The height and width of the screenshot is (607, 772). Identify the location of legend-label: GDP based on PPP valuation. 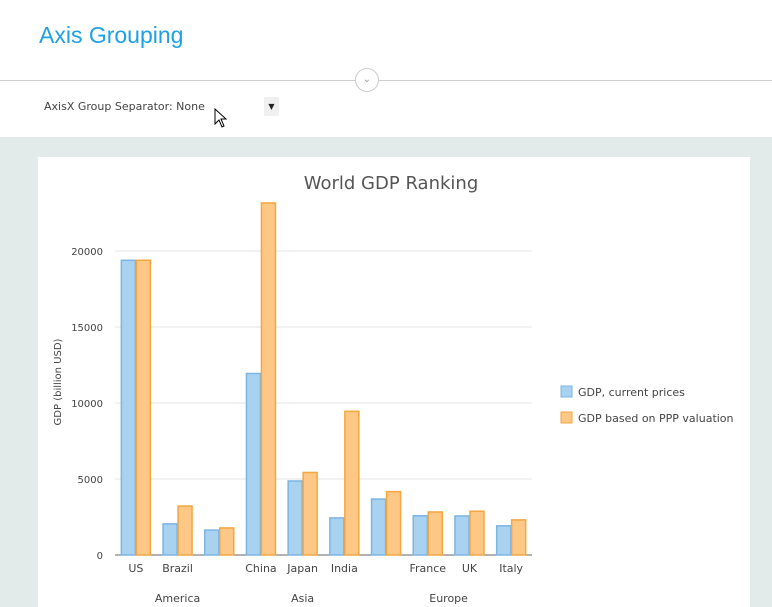
(656, 418).